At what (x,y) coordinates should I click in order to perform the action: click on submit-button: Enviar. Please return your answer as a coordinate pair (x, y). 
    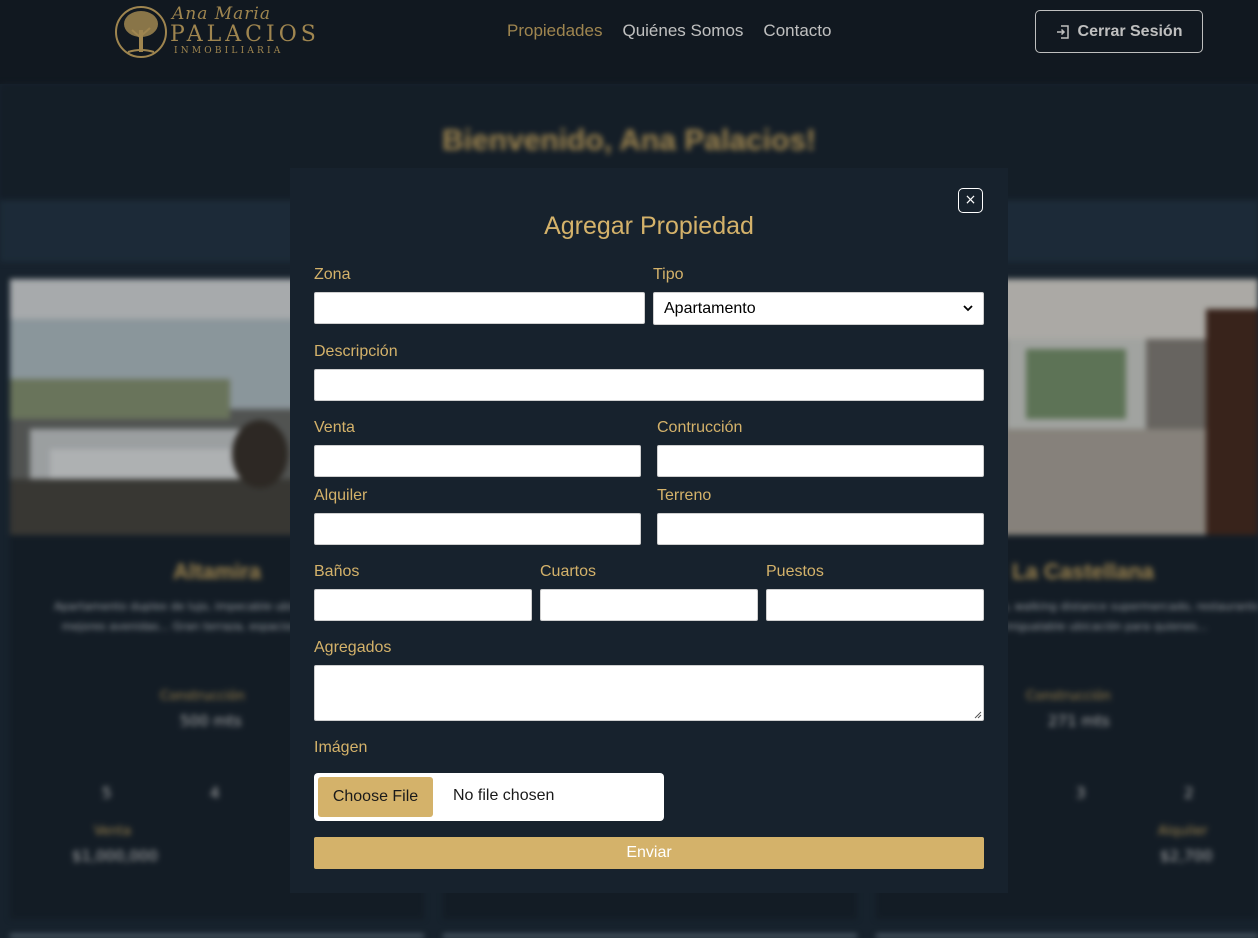
    Looking at the image, I should click on (649, 853).